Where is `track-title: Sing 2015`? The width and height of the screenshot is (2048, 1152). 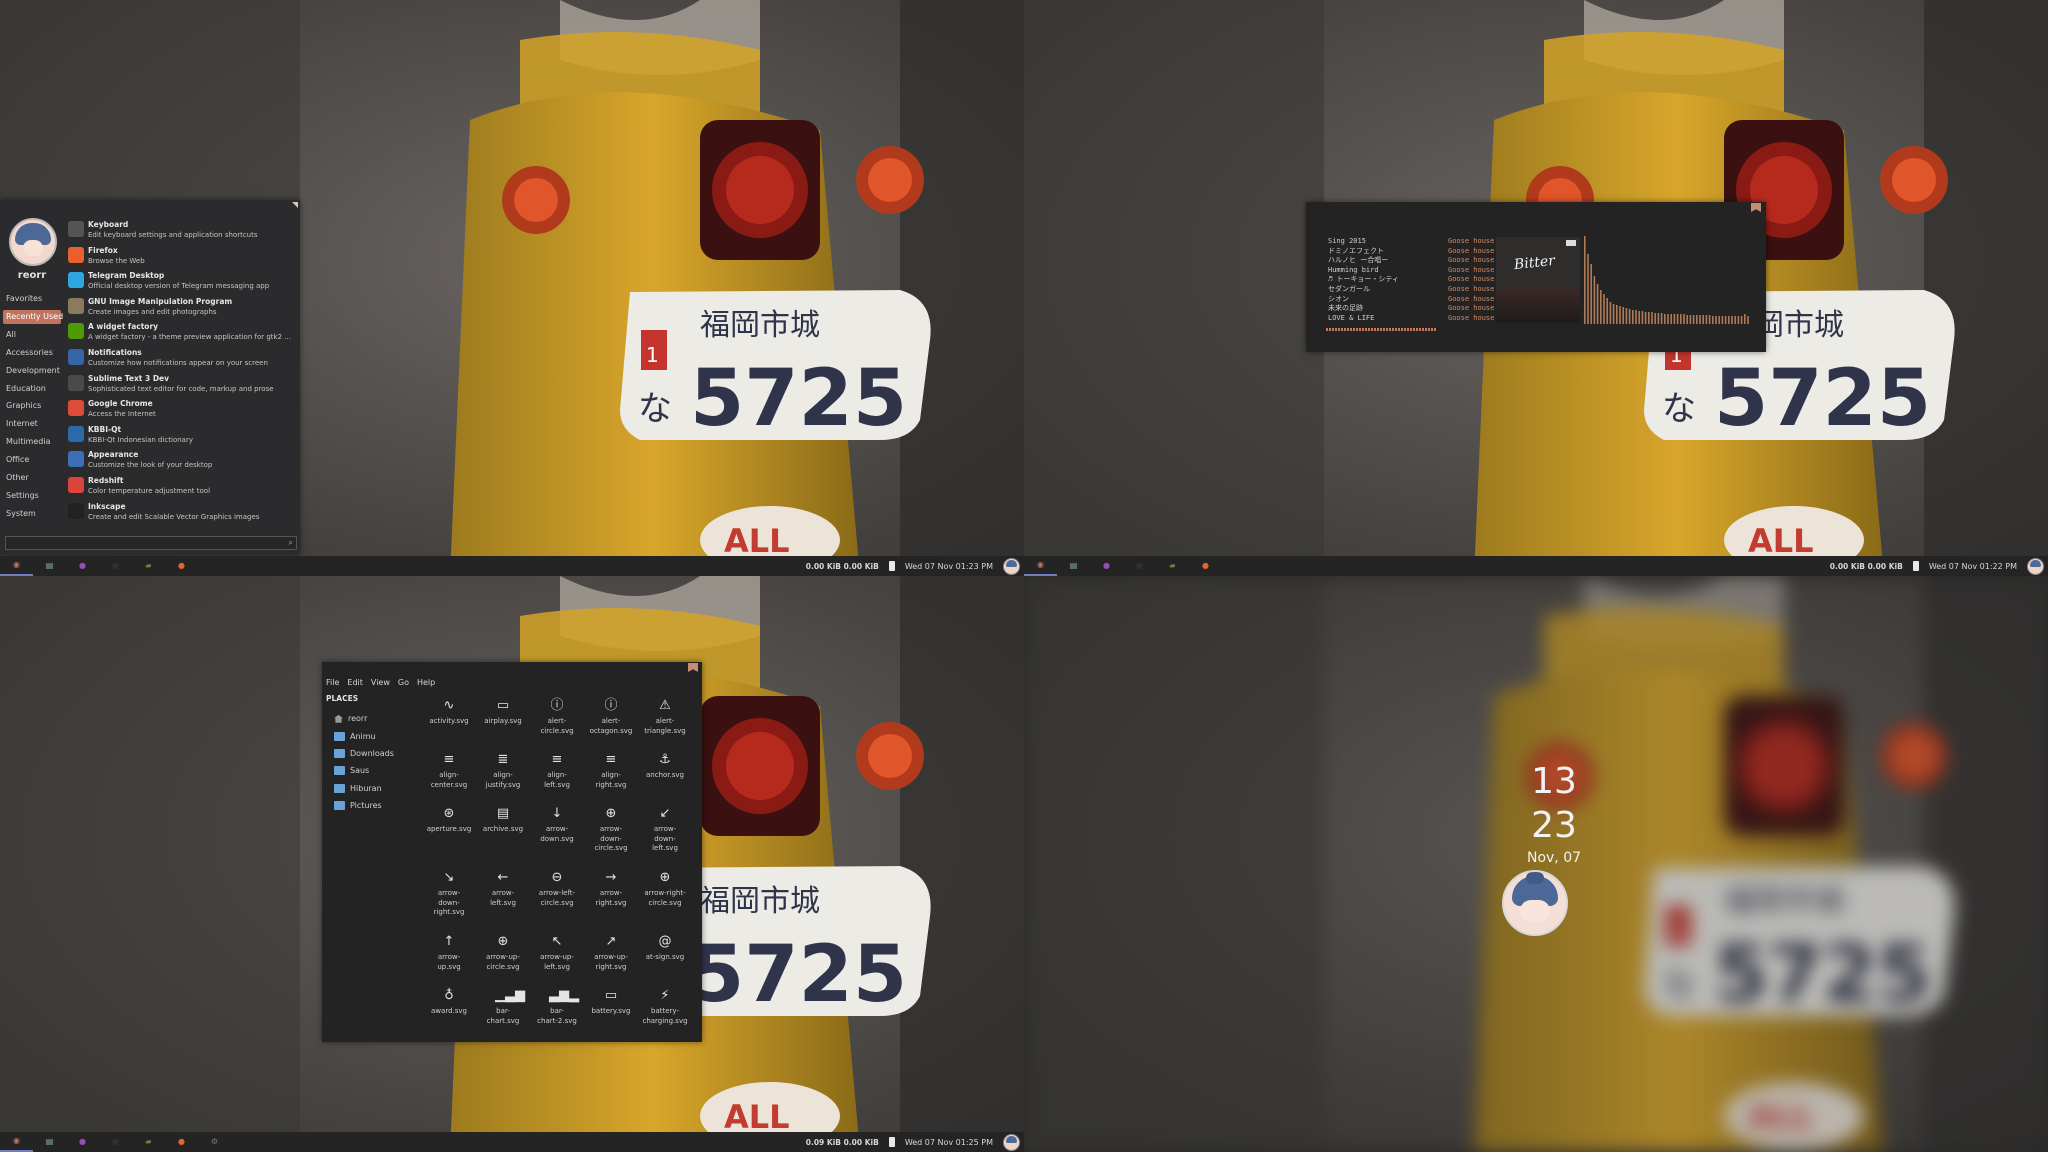
track-title: Sing 2015 is located at coordinates (1363, 242).